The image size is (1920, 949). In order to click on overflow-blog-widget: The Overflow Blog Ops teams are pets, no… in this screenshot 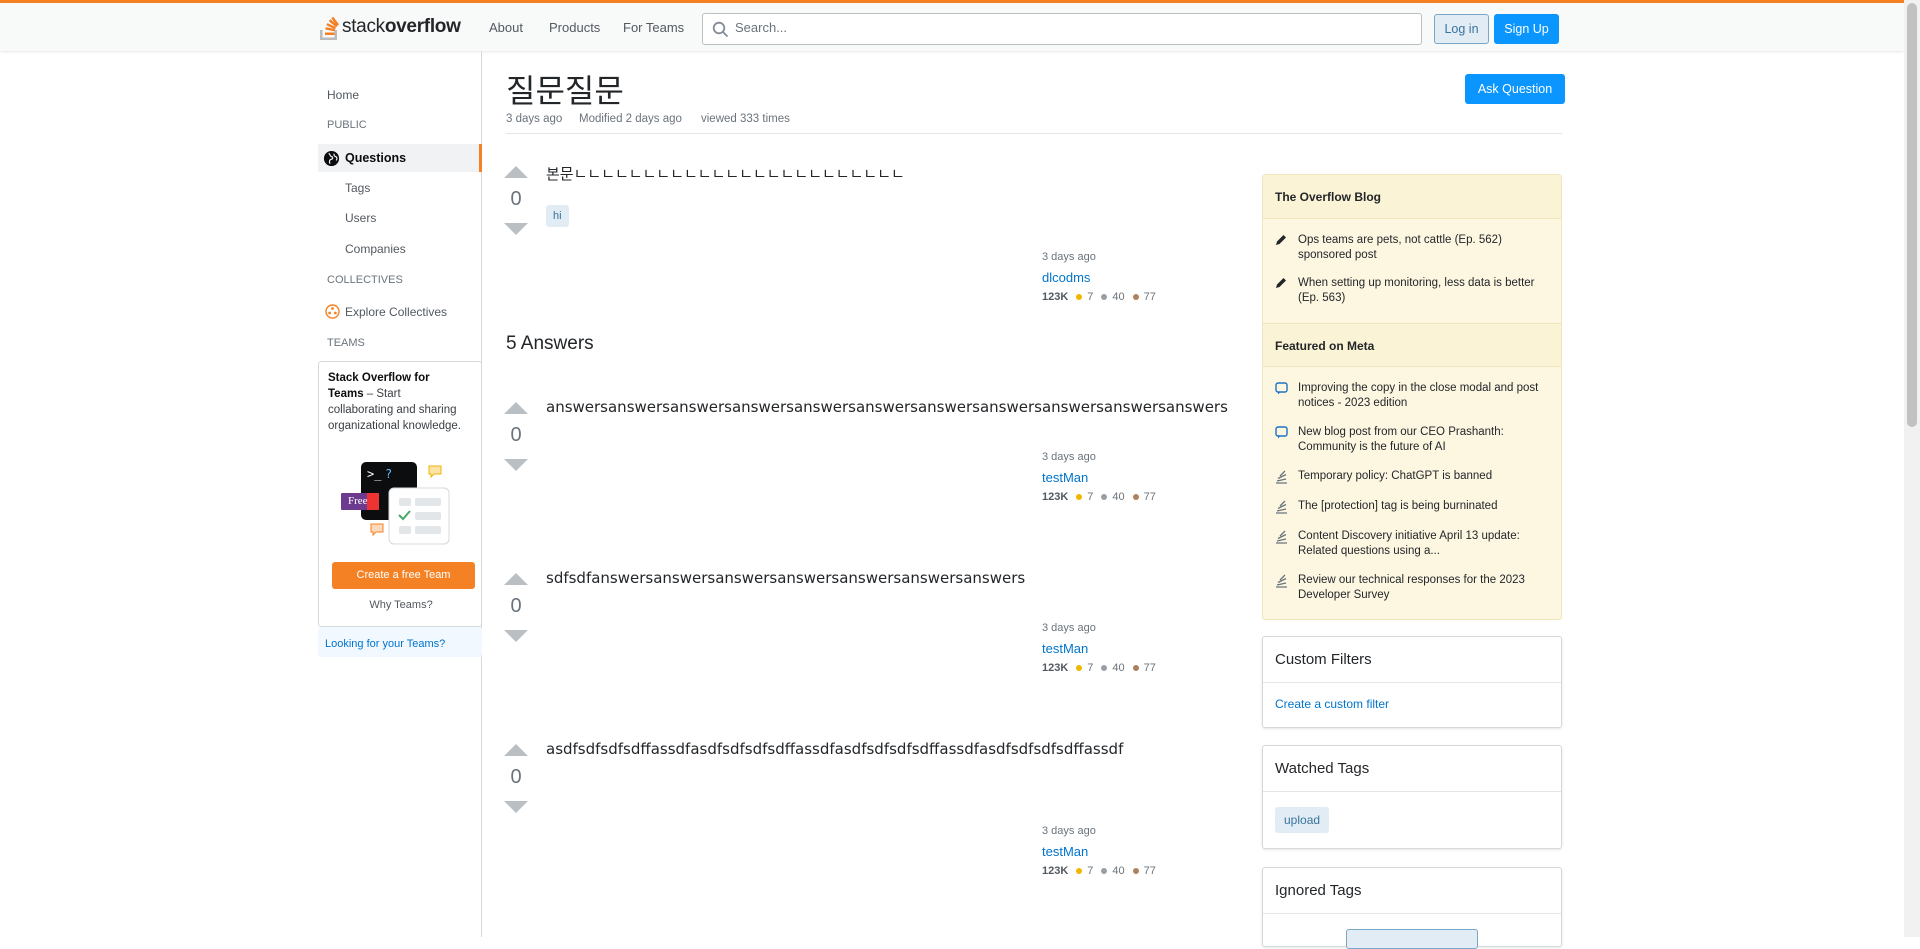, I will do `click(1412, 397)`.